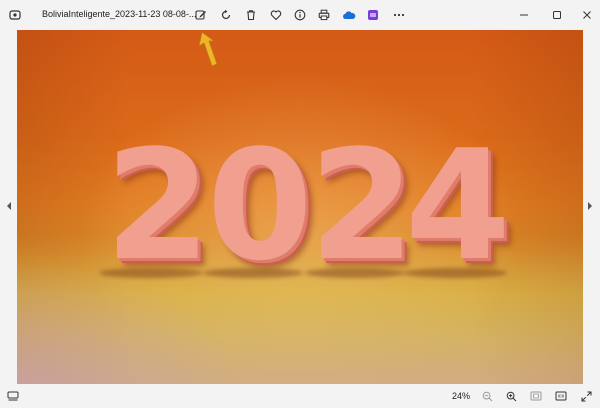 This screenshot has height=408, width=600. What do you see at coordinates (13, 396) in the screenshot?
I see `filmstrip-icon` at bounding box center [13, 396].